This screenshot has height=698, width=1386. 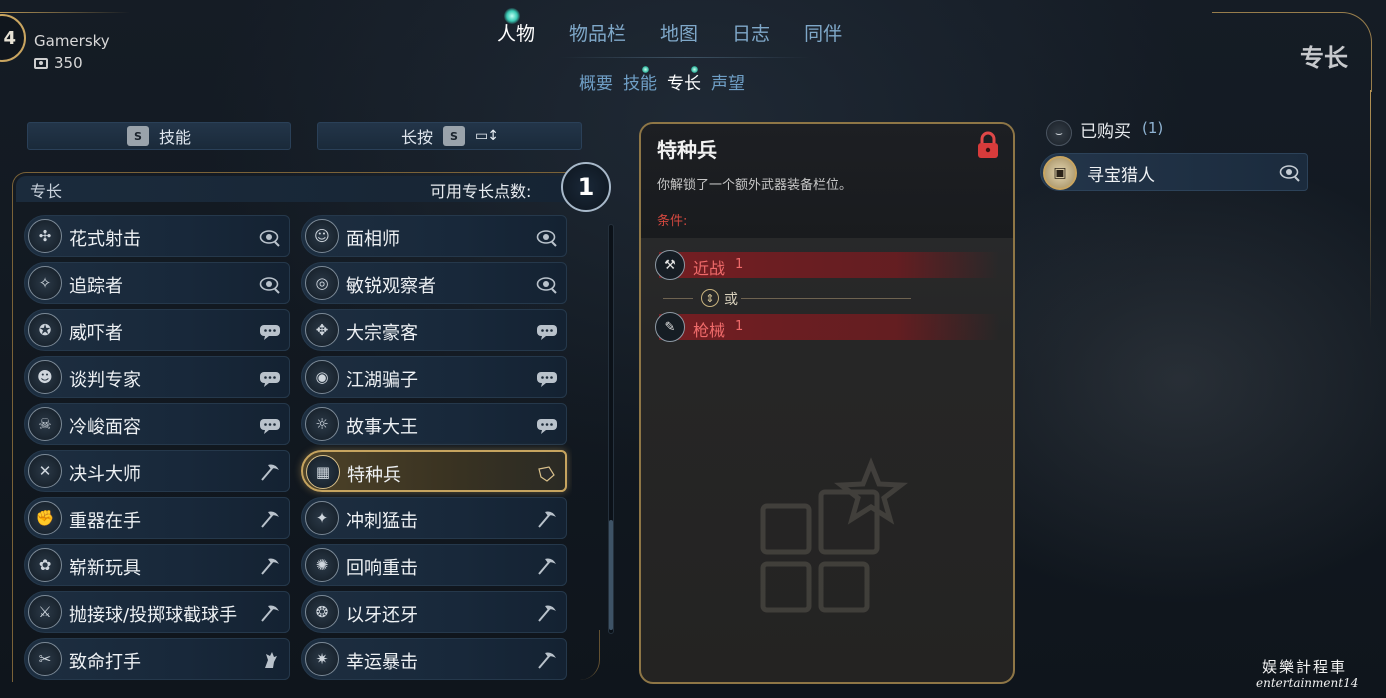 What do you see at coordinates (434, 330) in the screenshot?
I see `perk-row: ✥ 大宗豪客` at bounding box center [434, 330].